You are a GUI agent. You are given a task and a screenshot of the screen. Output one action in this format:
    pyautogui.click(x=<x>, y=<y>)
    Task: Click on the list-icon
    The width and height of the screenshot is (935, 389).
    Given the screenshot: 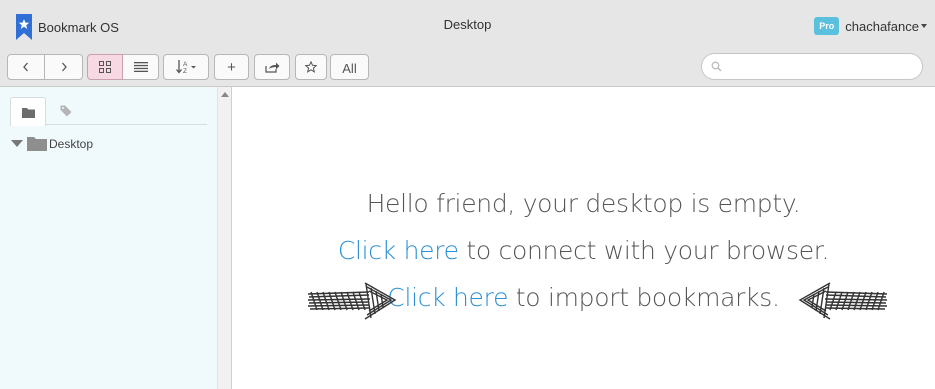 What is the action you would take?
    pyautogui.click(x=140, y=67)
    